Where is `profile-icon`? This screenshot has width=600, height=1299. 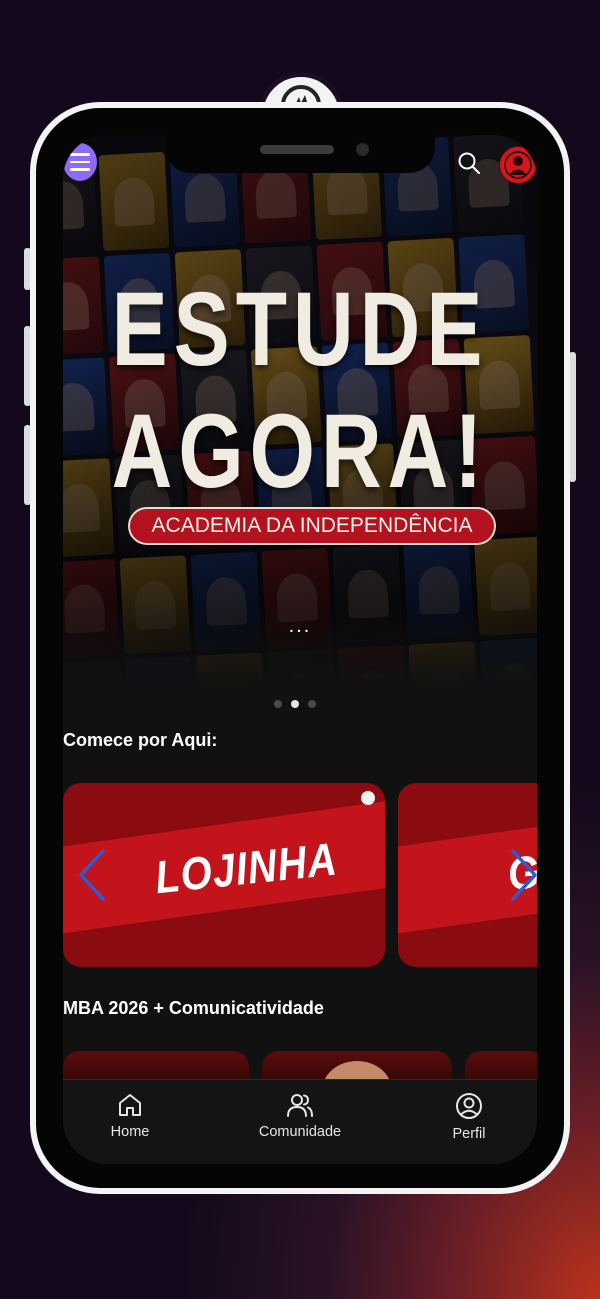
profile-icon is located at coordinates (469, 1106).